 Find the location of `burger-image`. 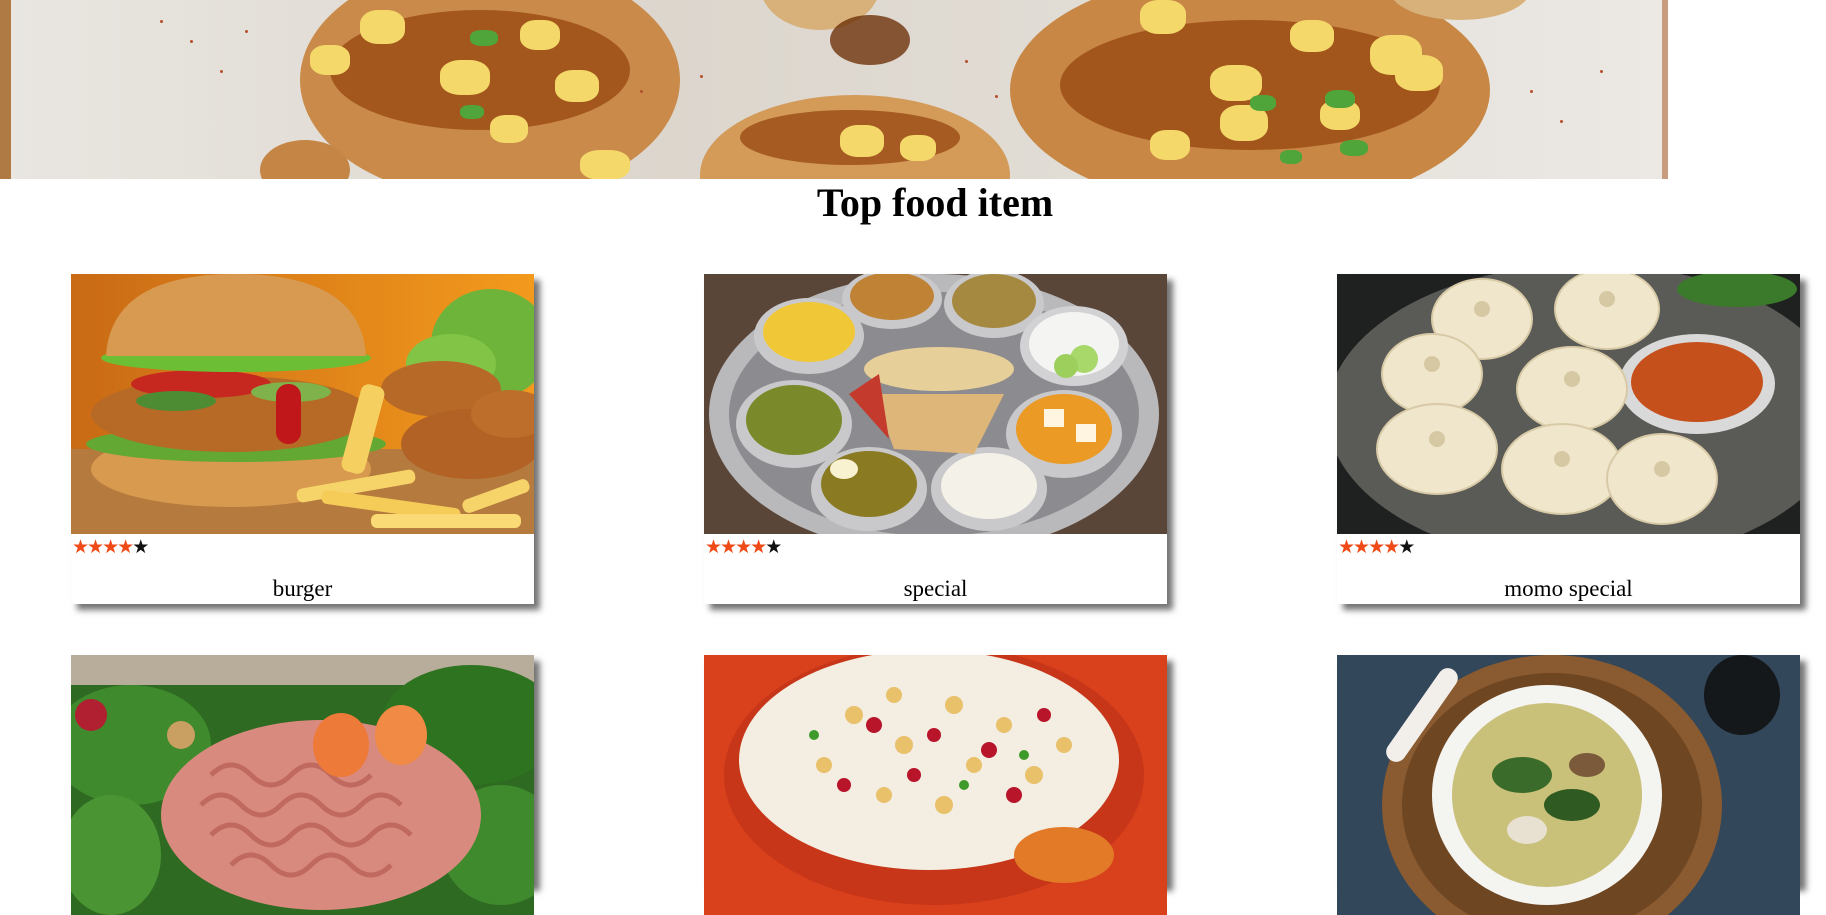

burger-image is located at coordinates (302, 404).